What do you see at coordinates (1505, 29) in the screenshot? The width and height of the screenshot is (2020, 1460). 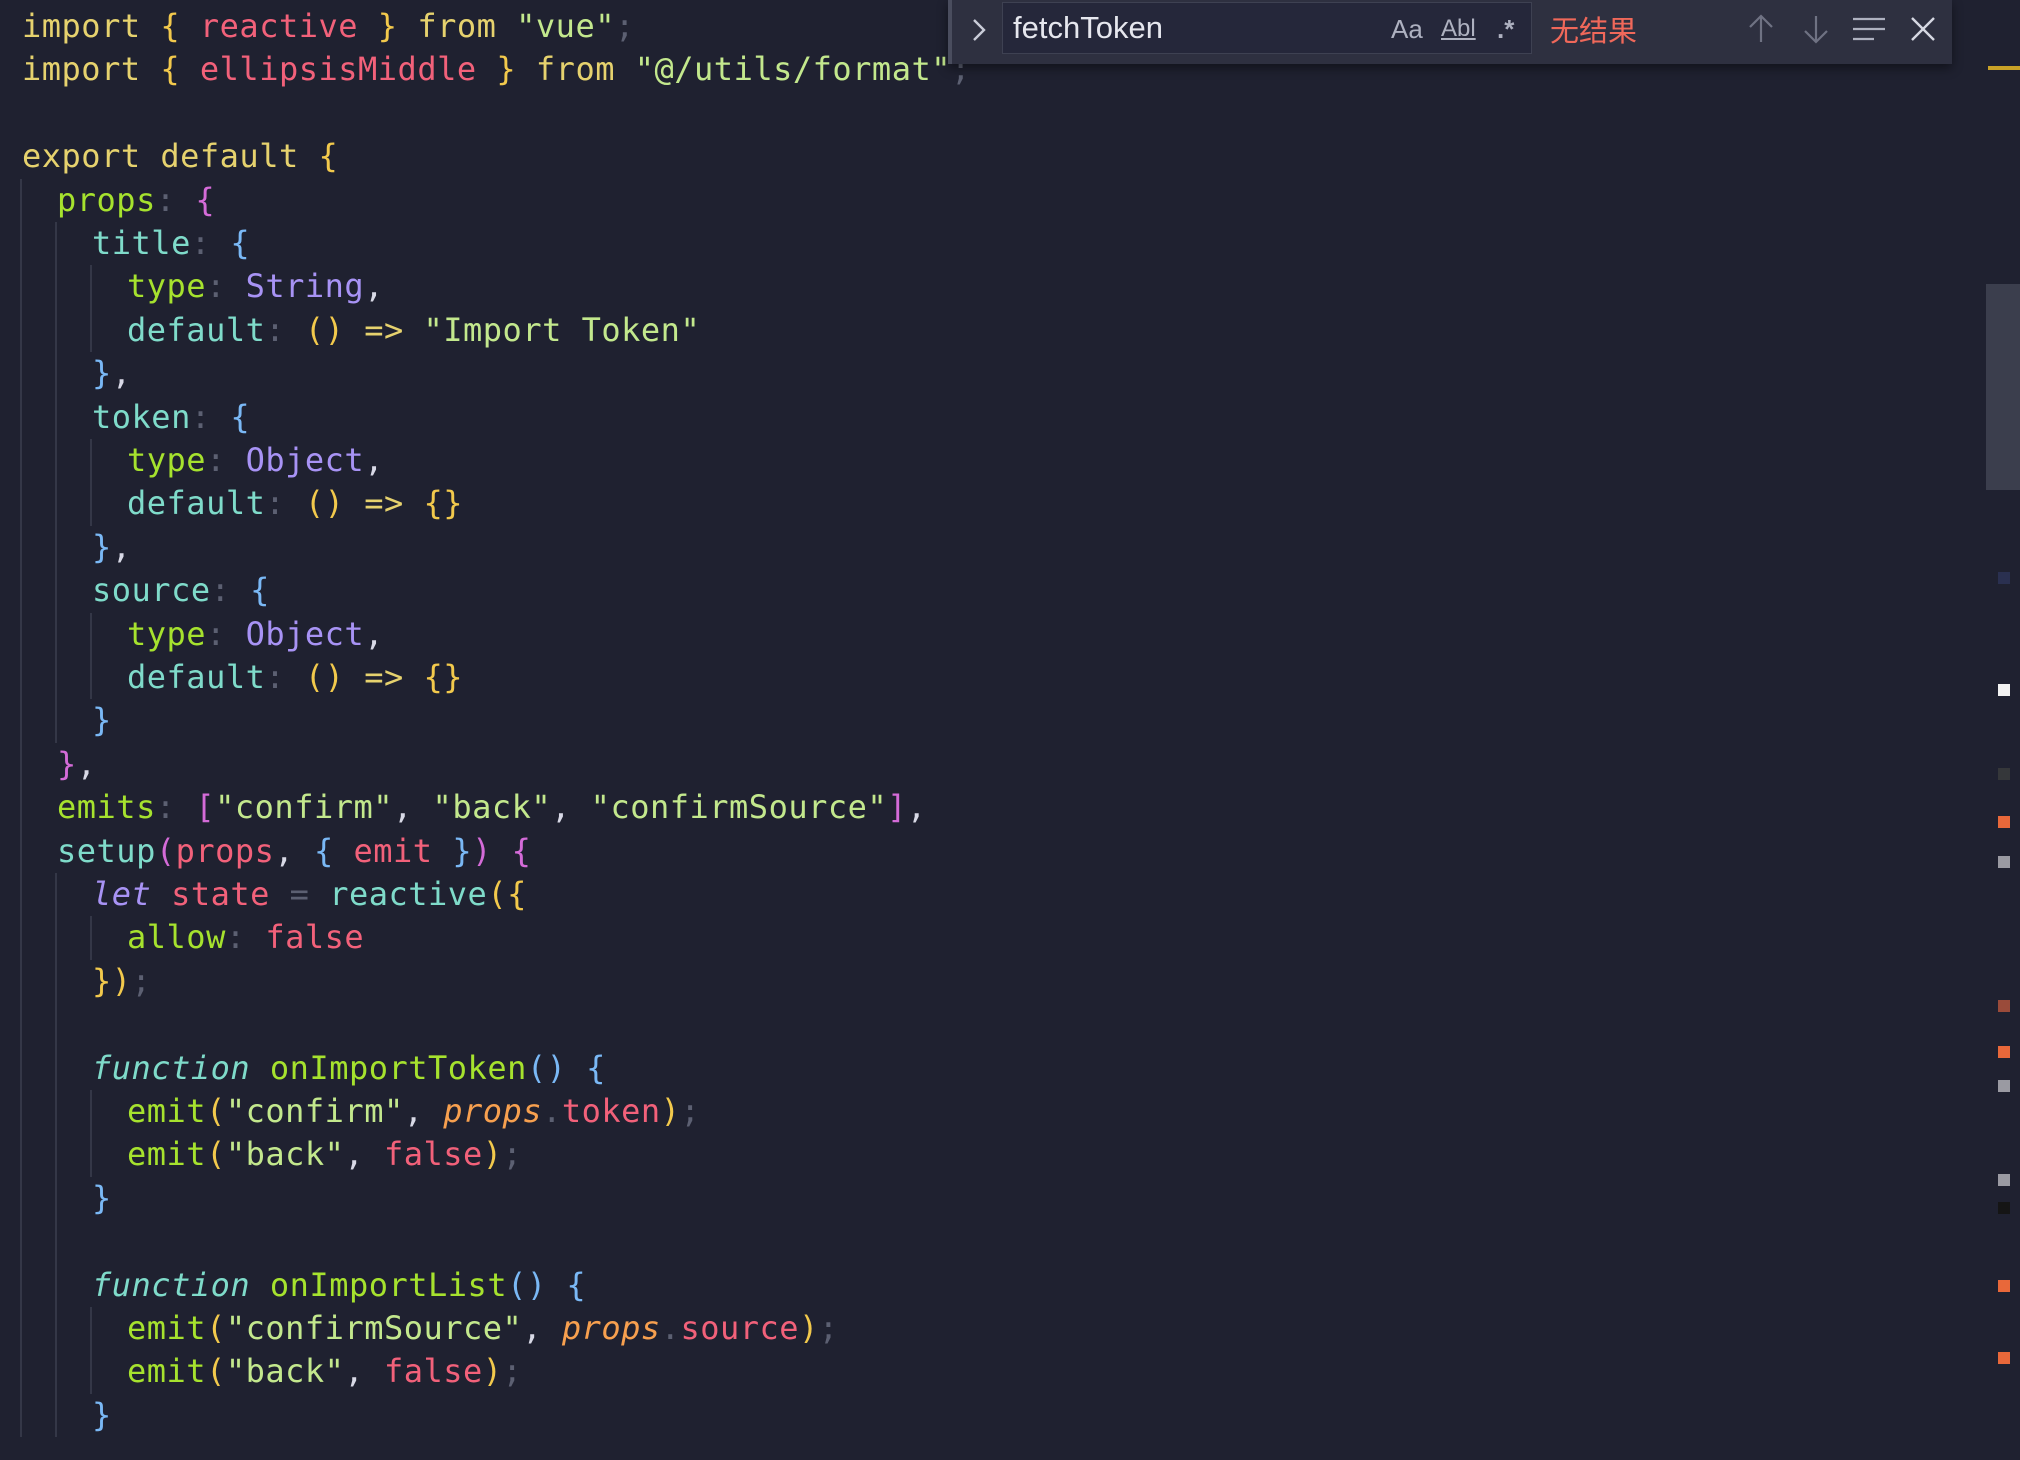 I see `regex-toggle: .*` at bounding box center [1505, 29].